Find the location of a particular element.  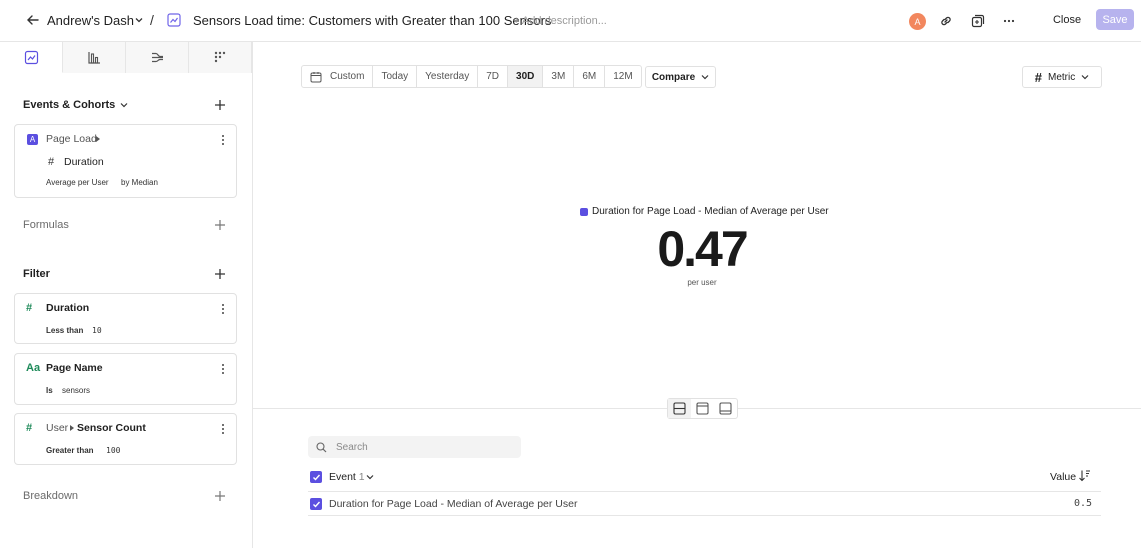

tab-flows is located at coordinates (157, 57).